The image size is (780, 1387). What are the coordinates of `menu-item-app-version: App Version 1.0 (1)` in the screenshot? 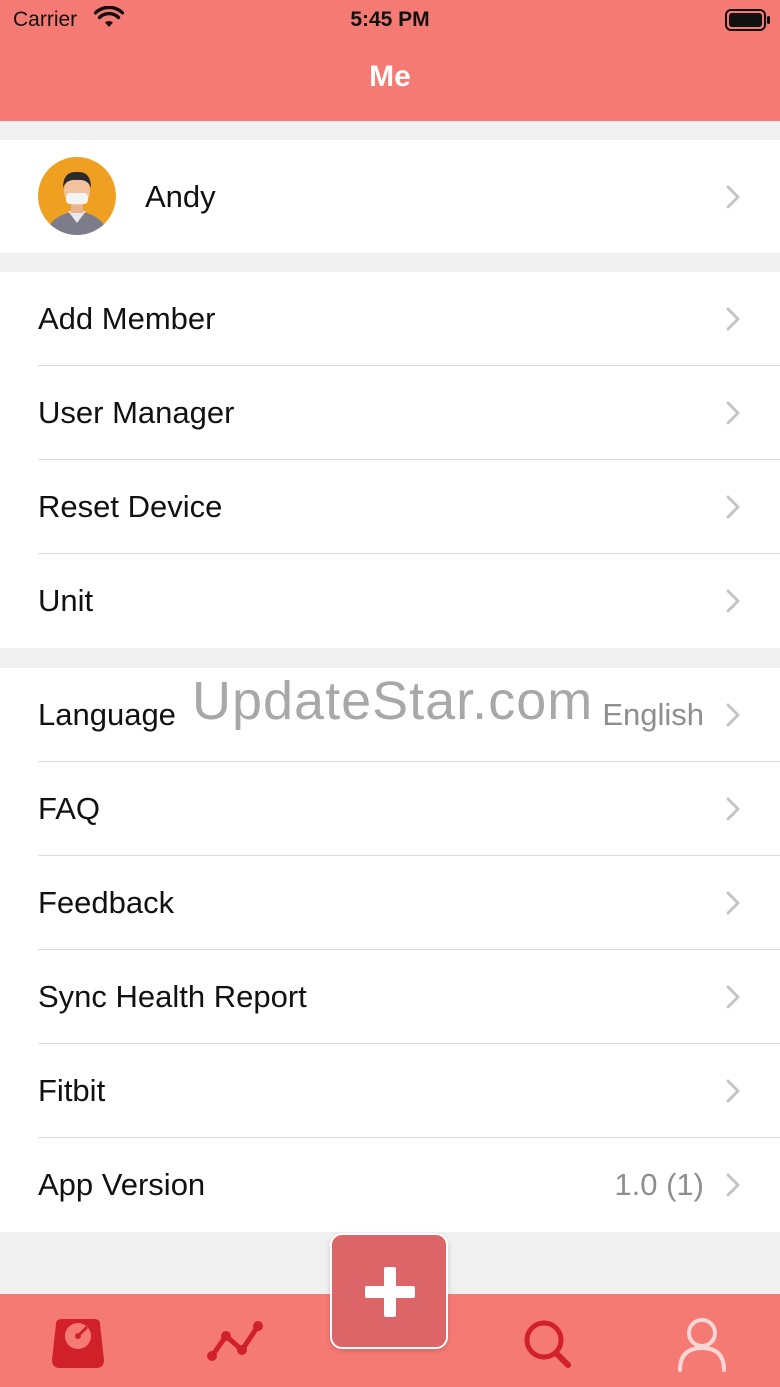 It's located at (390, 1185).